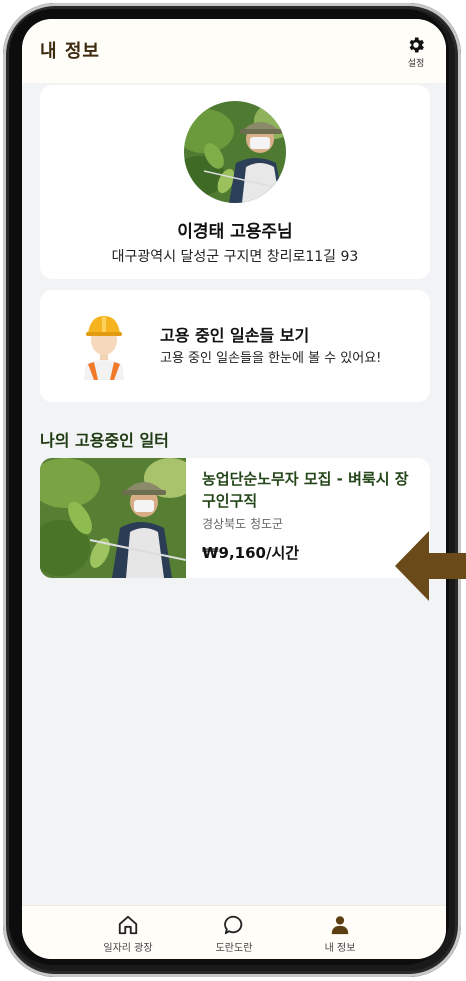  What do you see at coordinates (128, 948) in the screenshot?
I see `nav-label: 일자리 광장` at bounding box center [128, 948].